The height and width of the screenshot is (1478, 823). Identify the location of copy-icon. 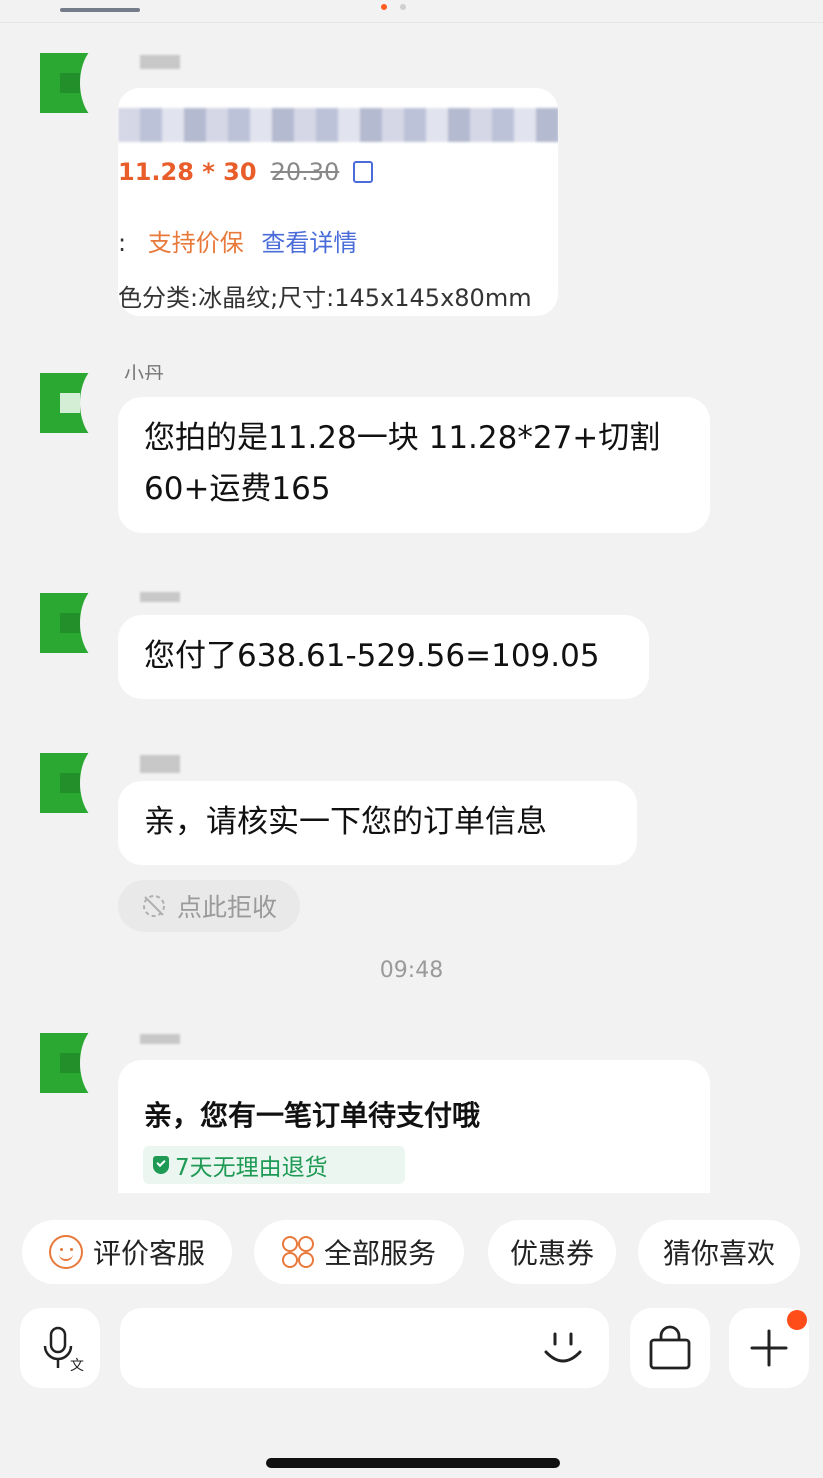
(363, 172).